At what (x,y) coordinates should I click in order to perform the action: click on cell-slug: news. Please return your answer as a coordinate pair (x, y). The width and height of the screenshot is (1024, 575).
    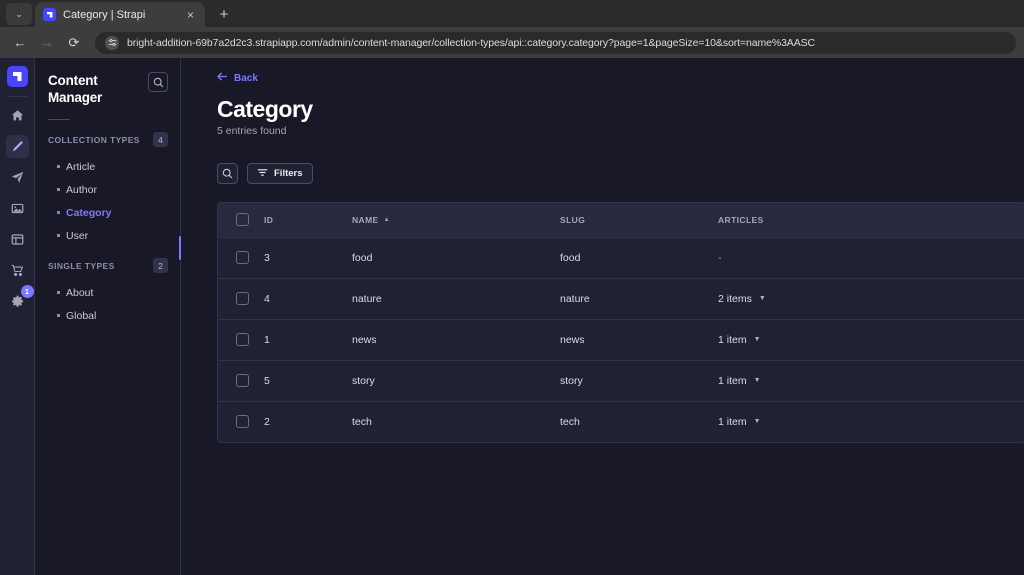
    Looking at the image, I should click on (572, 339).